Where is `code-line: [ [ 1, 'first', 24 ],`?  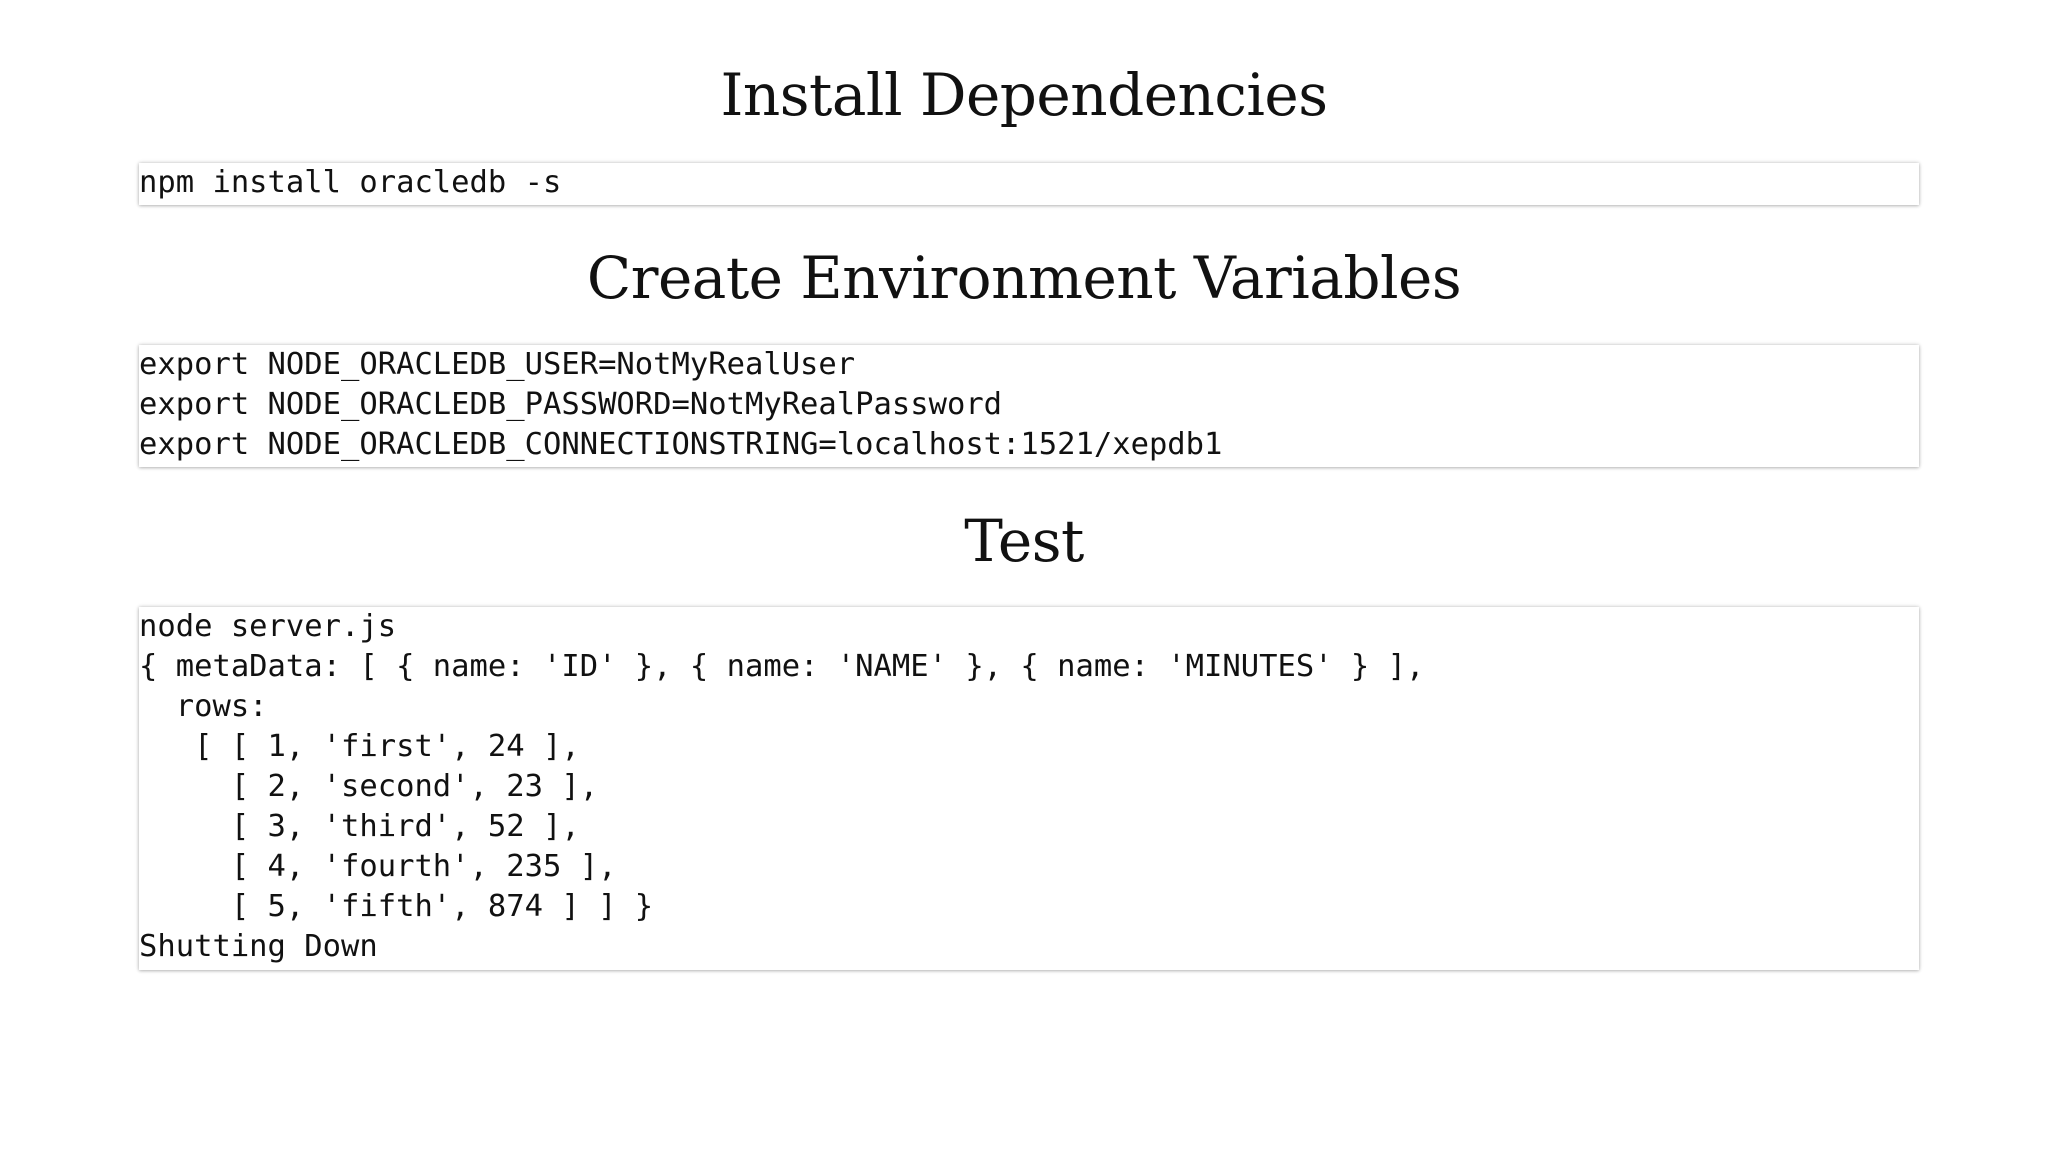 code-line: [ [ 1, 'first', 24 ], is located at coordinates (359, 746).